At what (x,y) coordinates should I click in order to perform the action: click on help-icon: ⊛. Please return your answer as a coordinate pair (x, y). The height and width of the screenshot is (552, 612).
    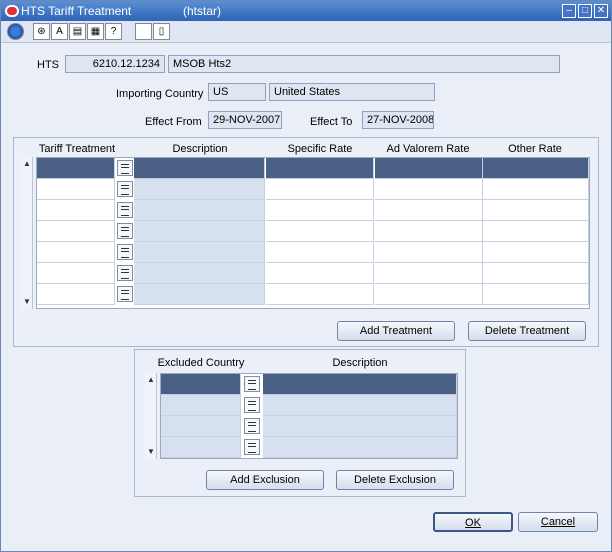
    Looking at the image, I should click on (41, 31).